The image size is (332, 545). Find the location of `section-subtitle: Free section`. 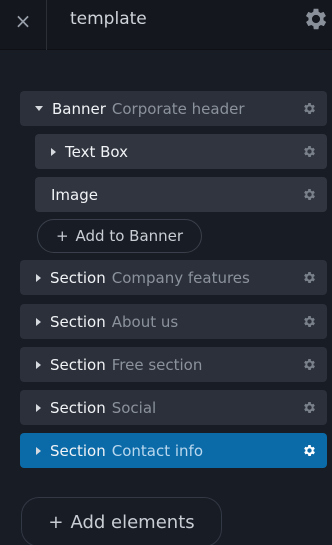

section-subtitle: Free section is located at coordinates (157, 364).